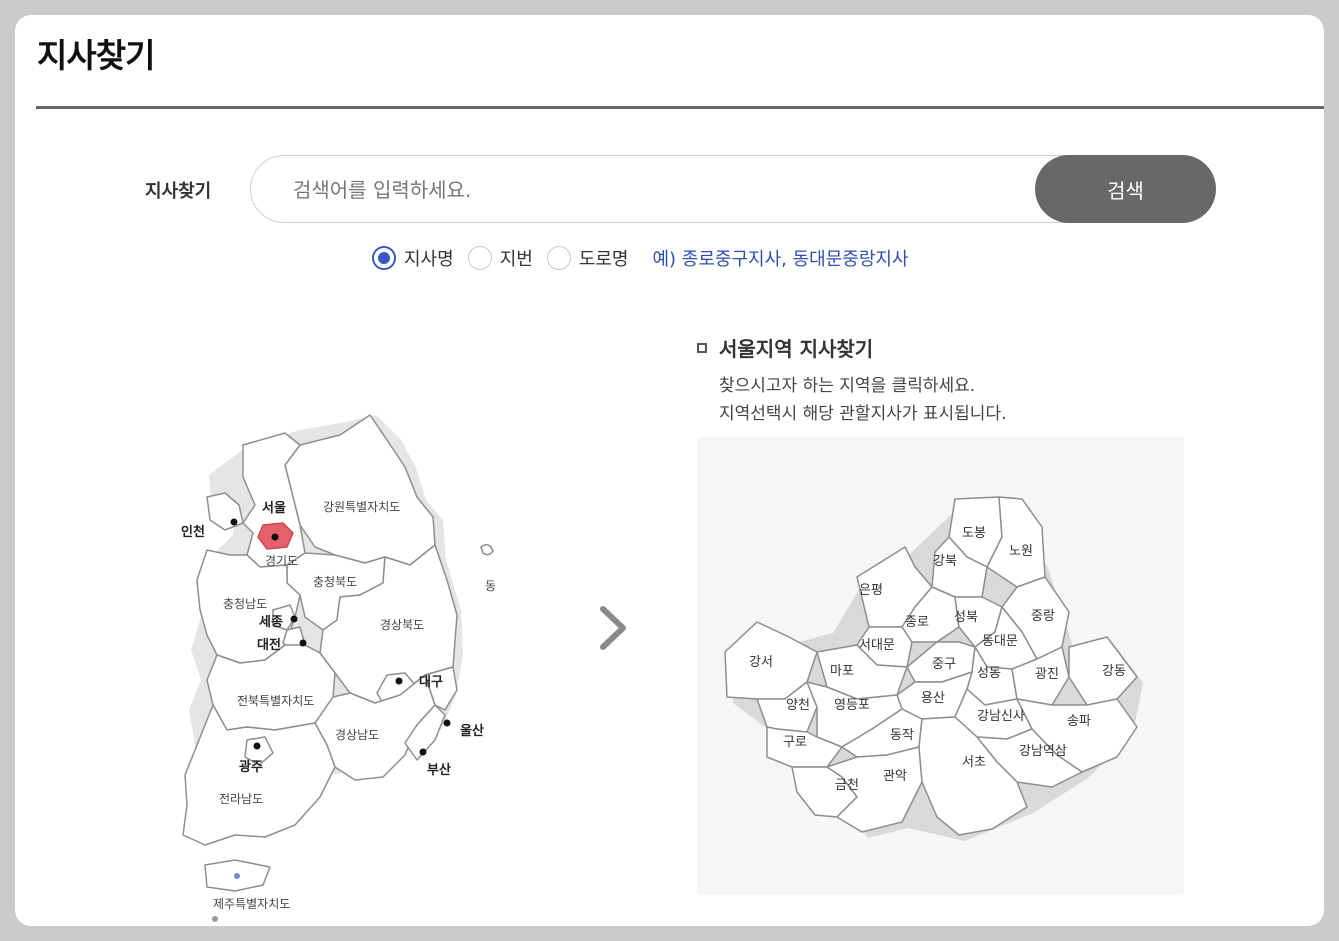  What do you see at coordinates (1001, 716) in the screenshot?
I see `label-gangnam-sinsa: 강남신사` at bounding box center [1001, 716].